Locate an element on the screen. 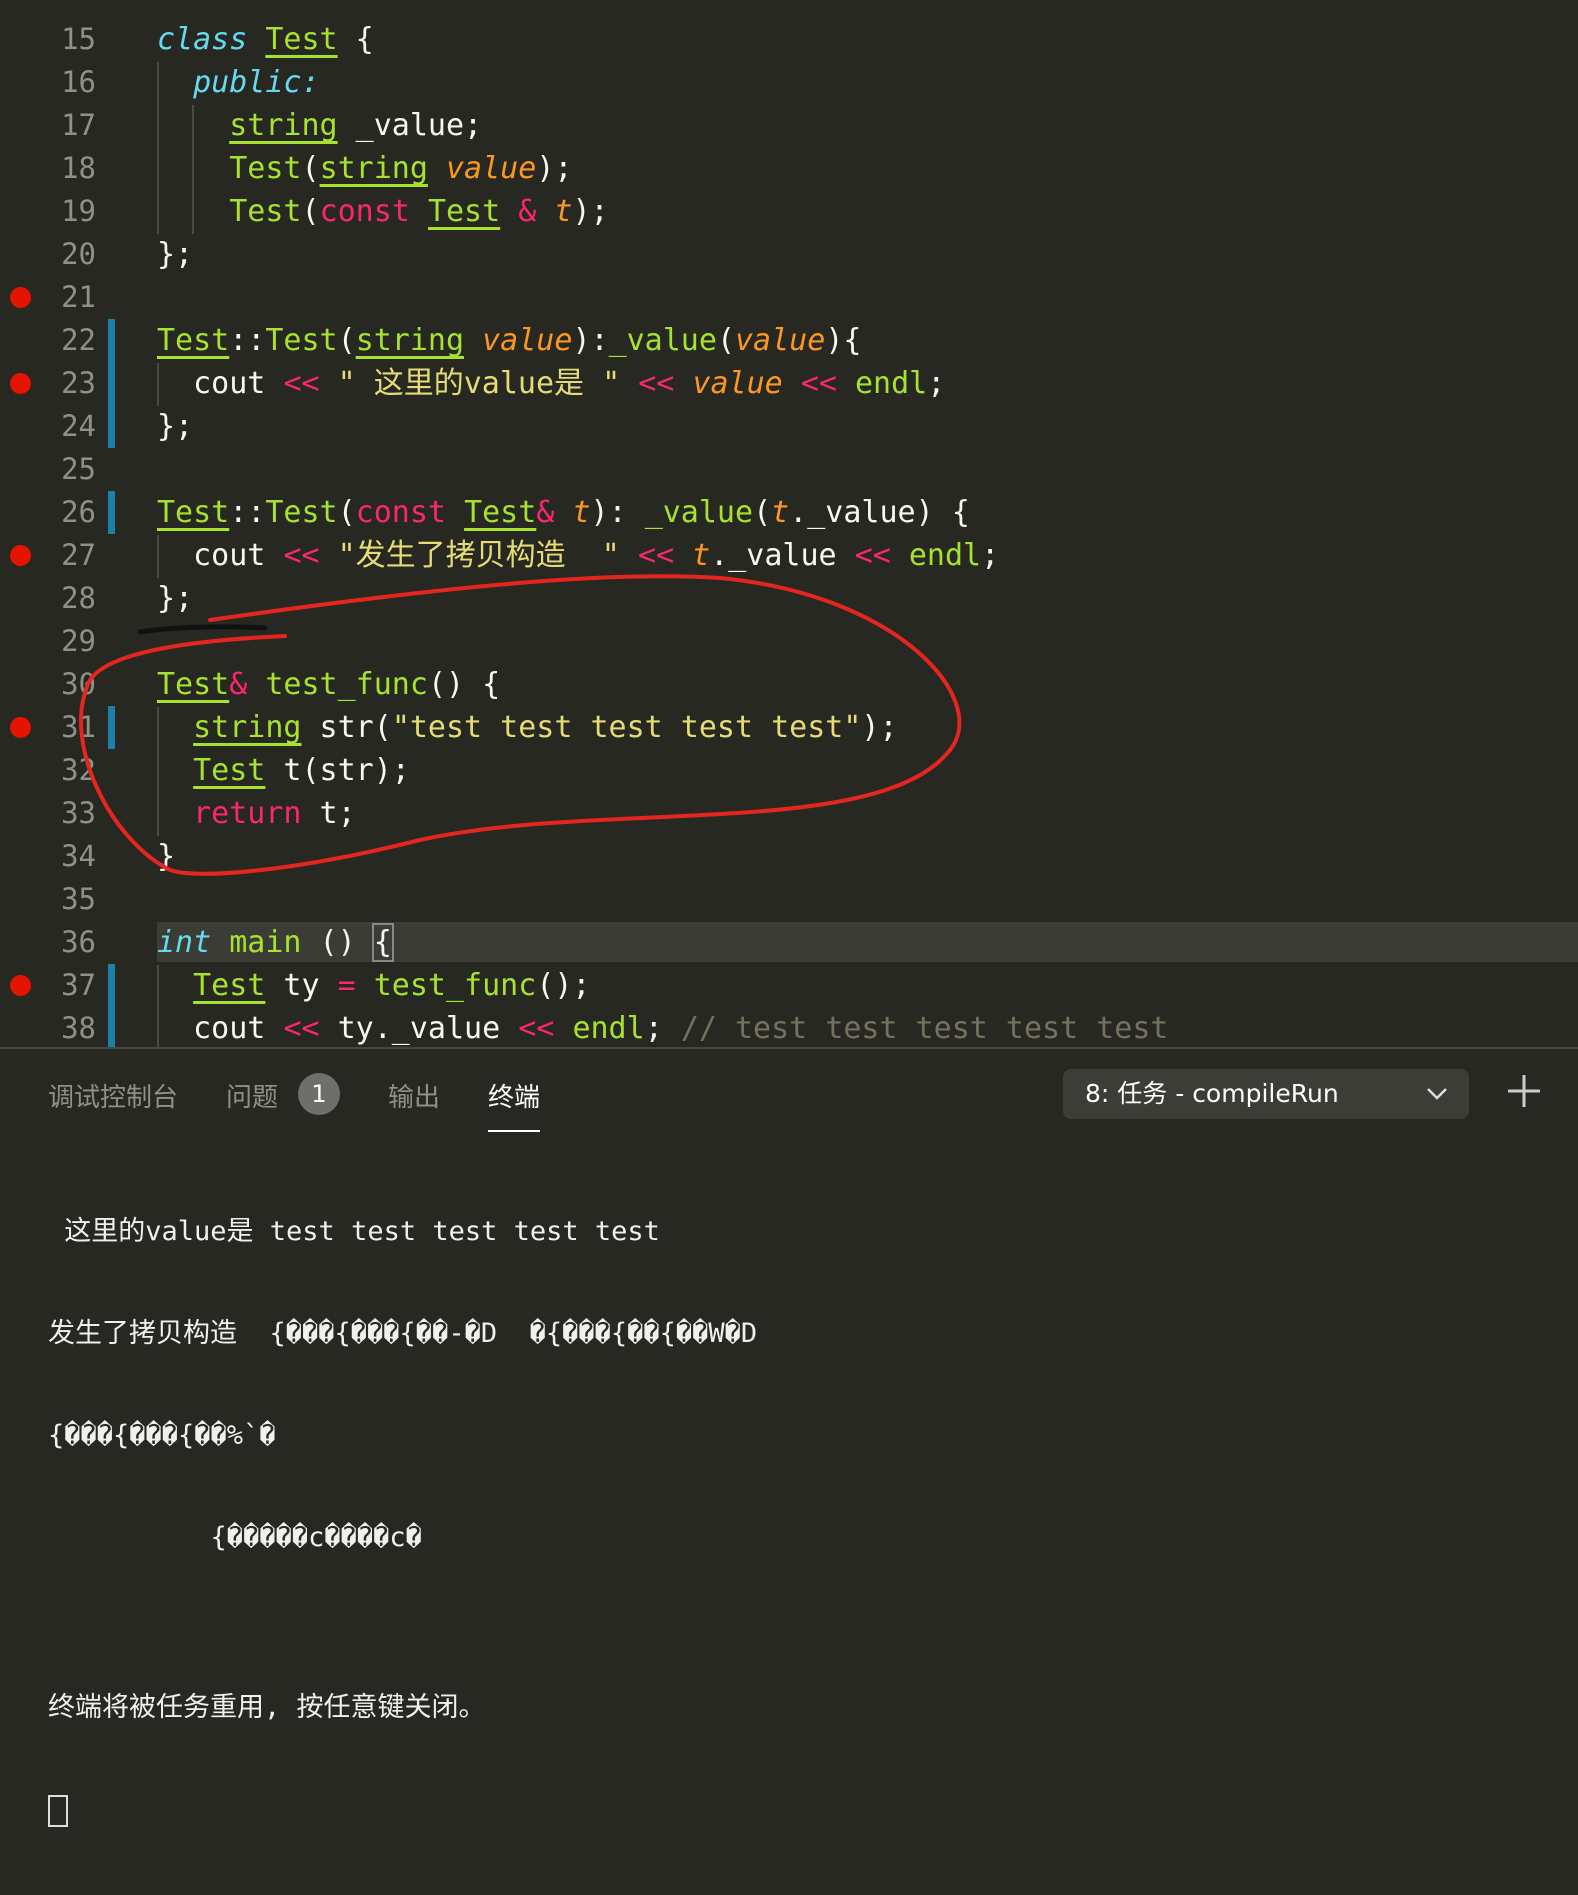 The height and width of the screenshot is (1895, 1578). line-number: 31 is located at coordinates (78, 727).